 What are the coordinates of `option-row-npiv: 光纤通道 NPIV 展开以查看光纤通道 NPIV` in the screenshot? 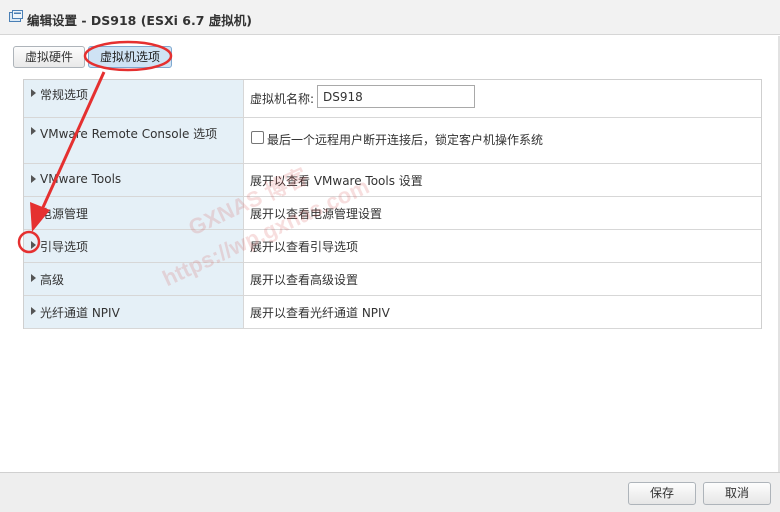 It's located at (392, 312).